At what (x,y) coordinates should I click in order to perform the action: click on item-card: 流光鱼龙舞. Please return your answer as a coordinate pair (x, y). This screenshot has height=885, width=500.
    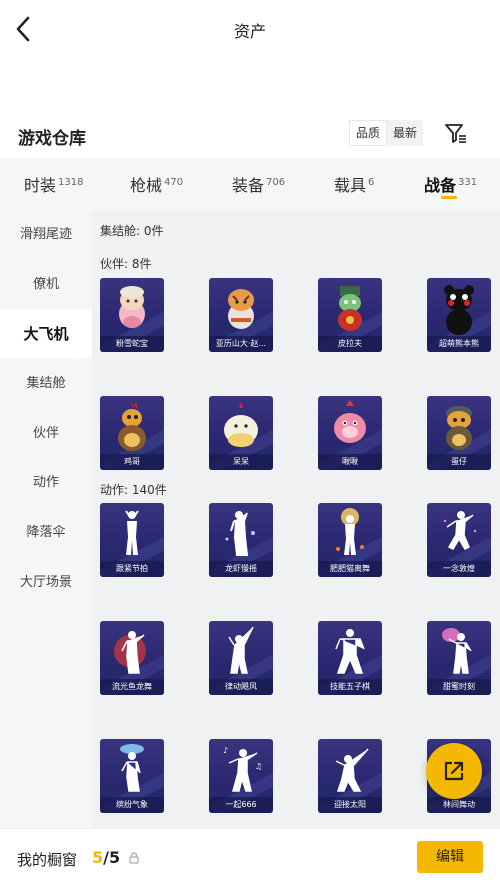
    Looking at the image, I should click on (132, 658).